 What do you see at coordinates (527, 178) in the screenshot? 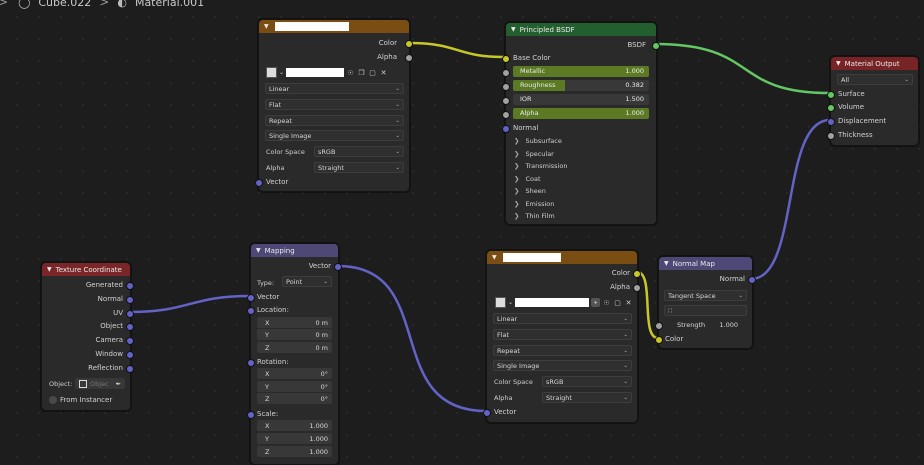
I see `panel-coat: ❯ Coat` at bounding box center [527, 178].